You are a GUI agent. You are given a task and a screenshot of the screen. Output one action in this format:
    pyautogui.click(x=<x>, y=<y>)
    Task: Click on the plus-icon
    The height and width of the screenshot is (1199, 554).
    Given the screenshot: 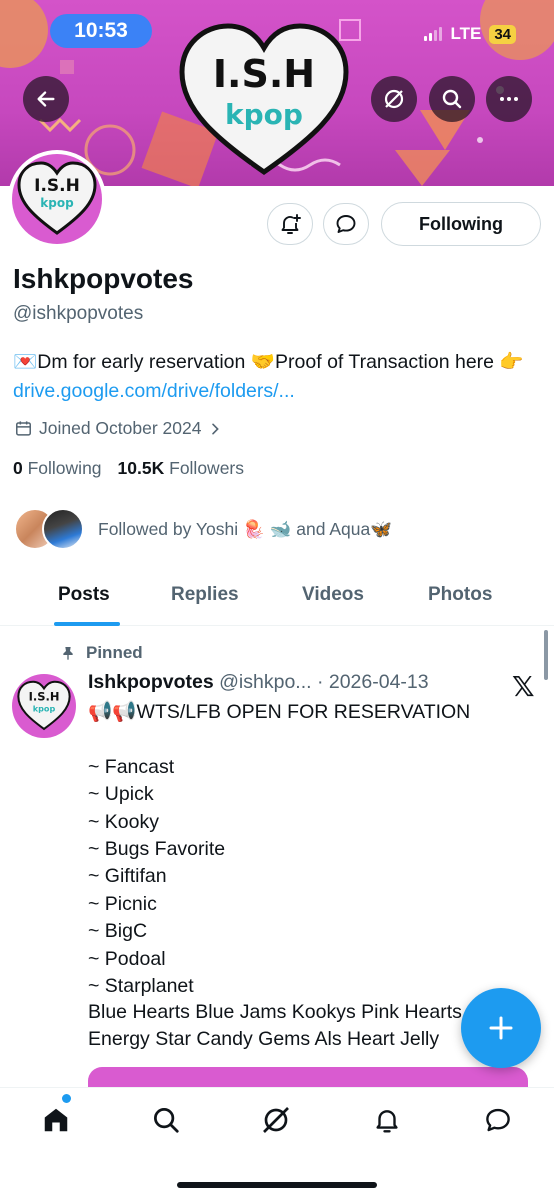 What is the action you would take?
    pyautogui.click(x=501, y=1028)
    